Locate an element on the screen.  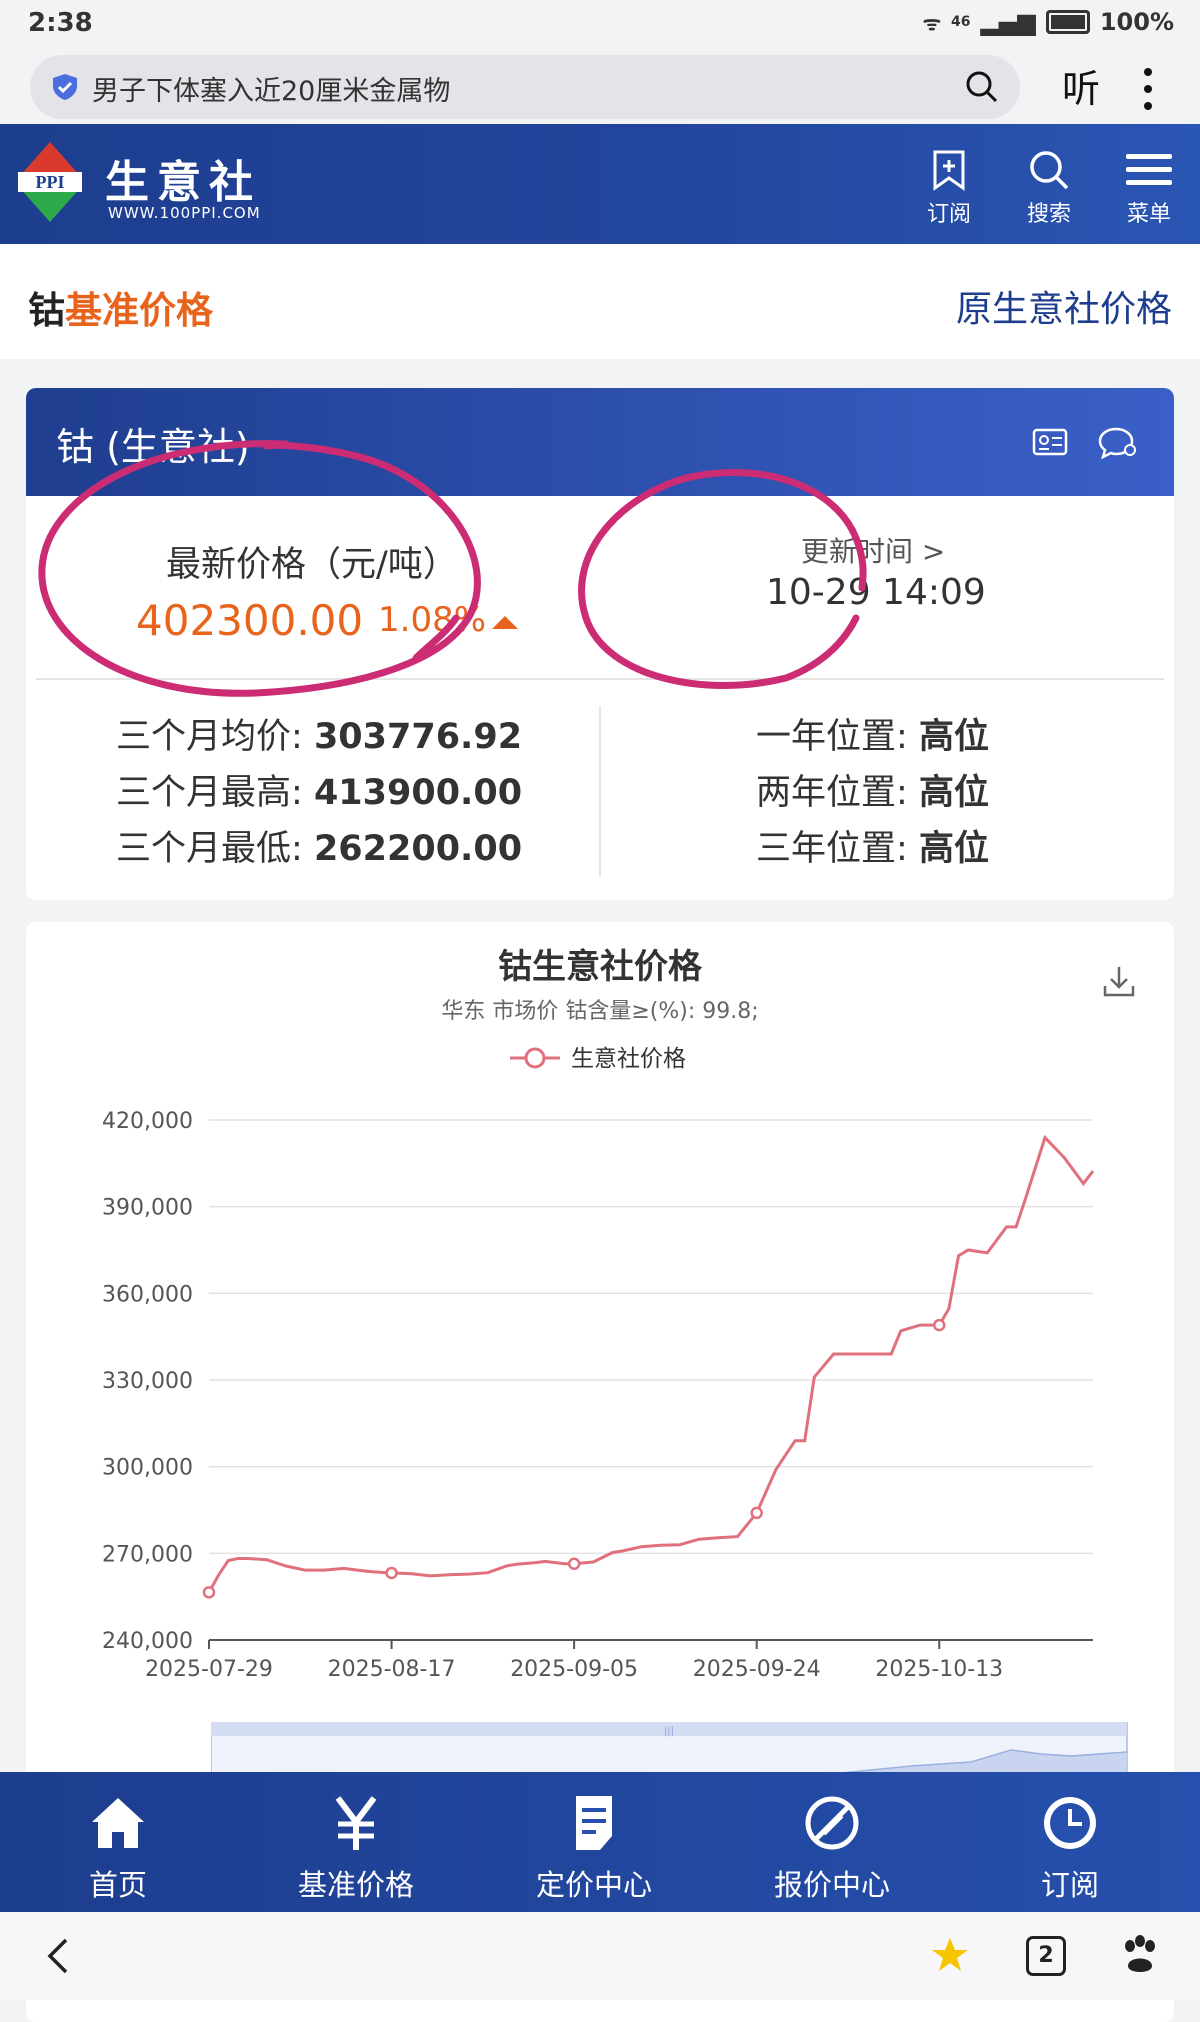
search-button: 搜索 is located at coordinates (1049, 188).